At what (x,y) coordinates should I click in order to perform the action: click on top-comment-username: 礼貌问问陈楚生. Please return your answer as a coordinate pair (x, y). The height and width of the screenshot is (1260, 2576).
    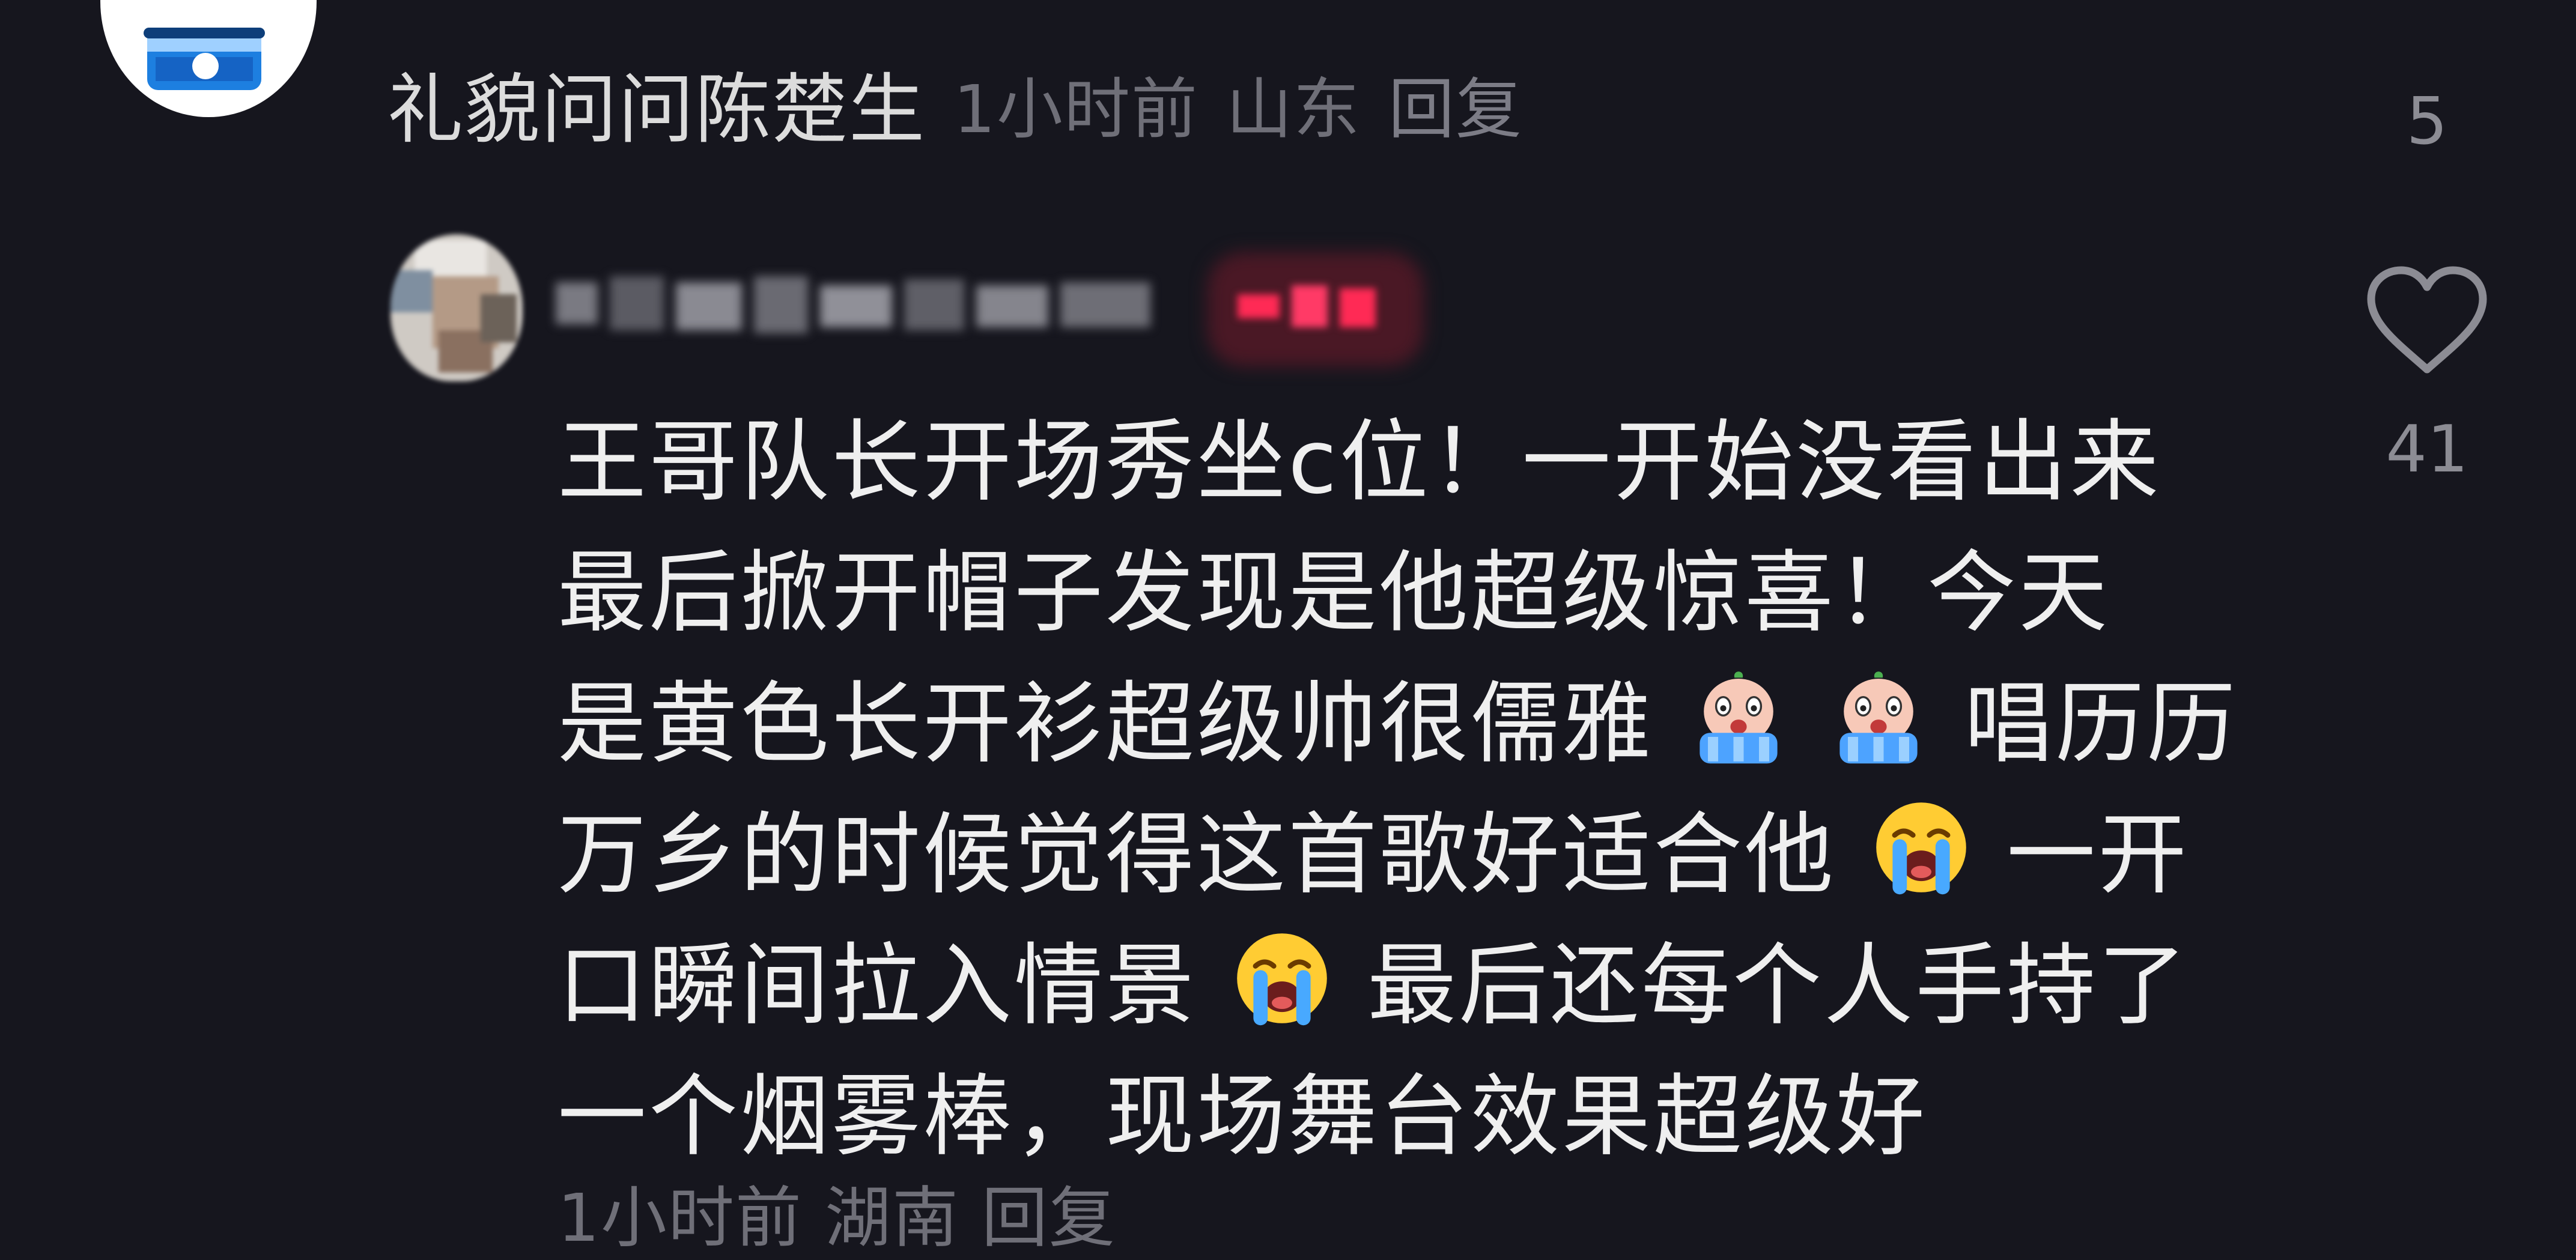
    Looking at the image, I should click on (657, 104).